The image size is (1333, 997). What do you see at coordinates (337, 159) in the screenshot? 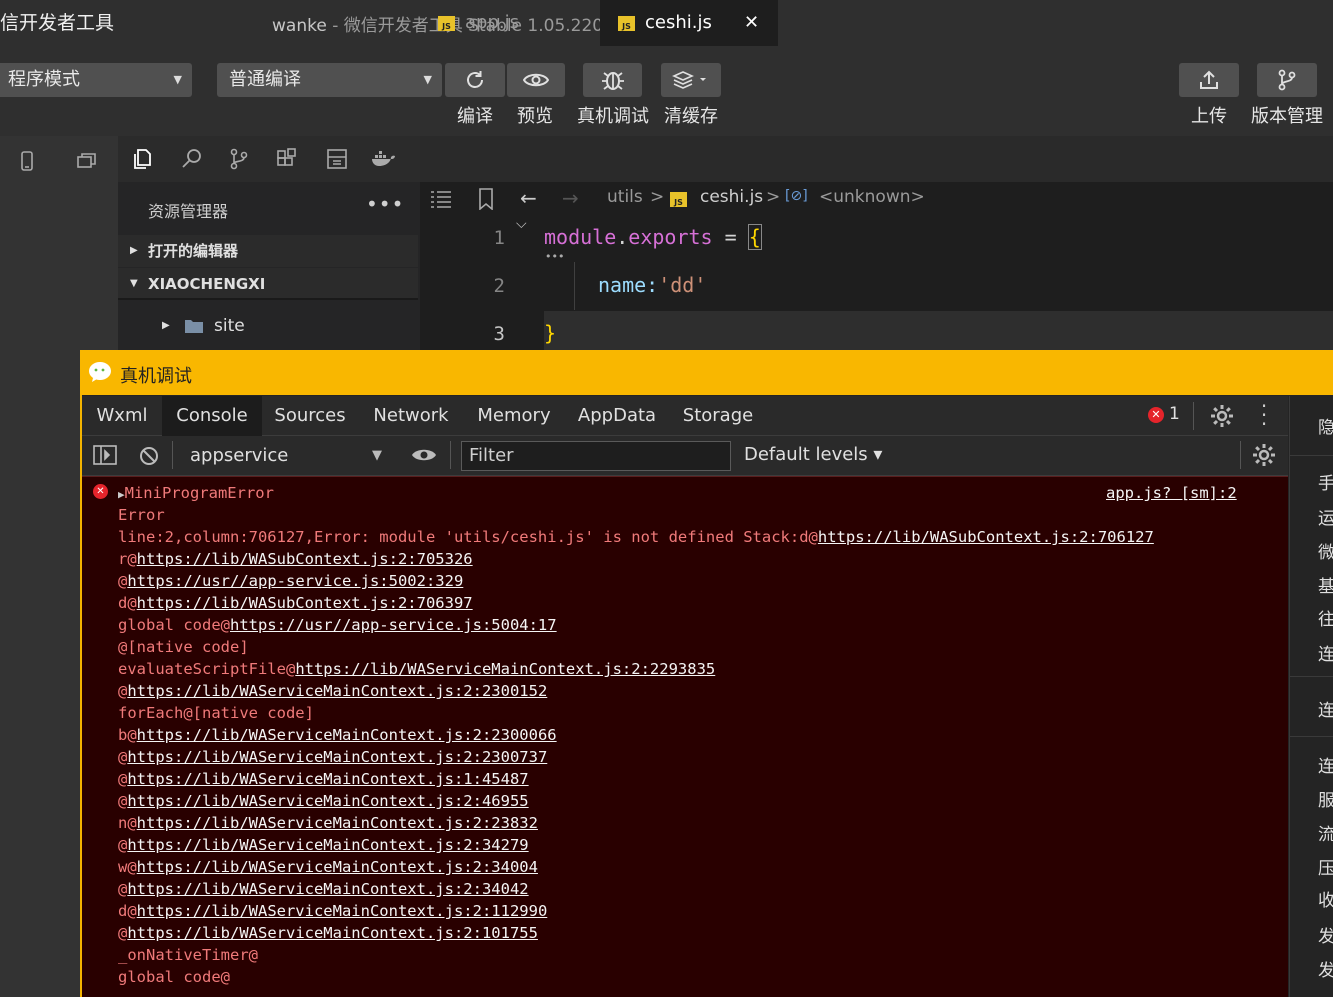
I see `layout-icon` at bounding box center [337, 159].